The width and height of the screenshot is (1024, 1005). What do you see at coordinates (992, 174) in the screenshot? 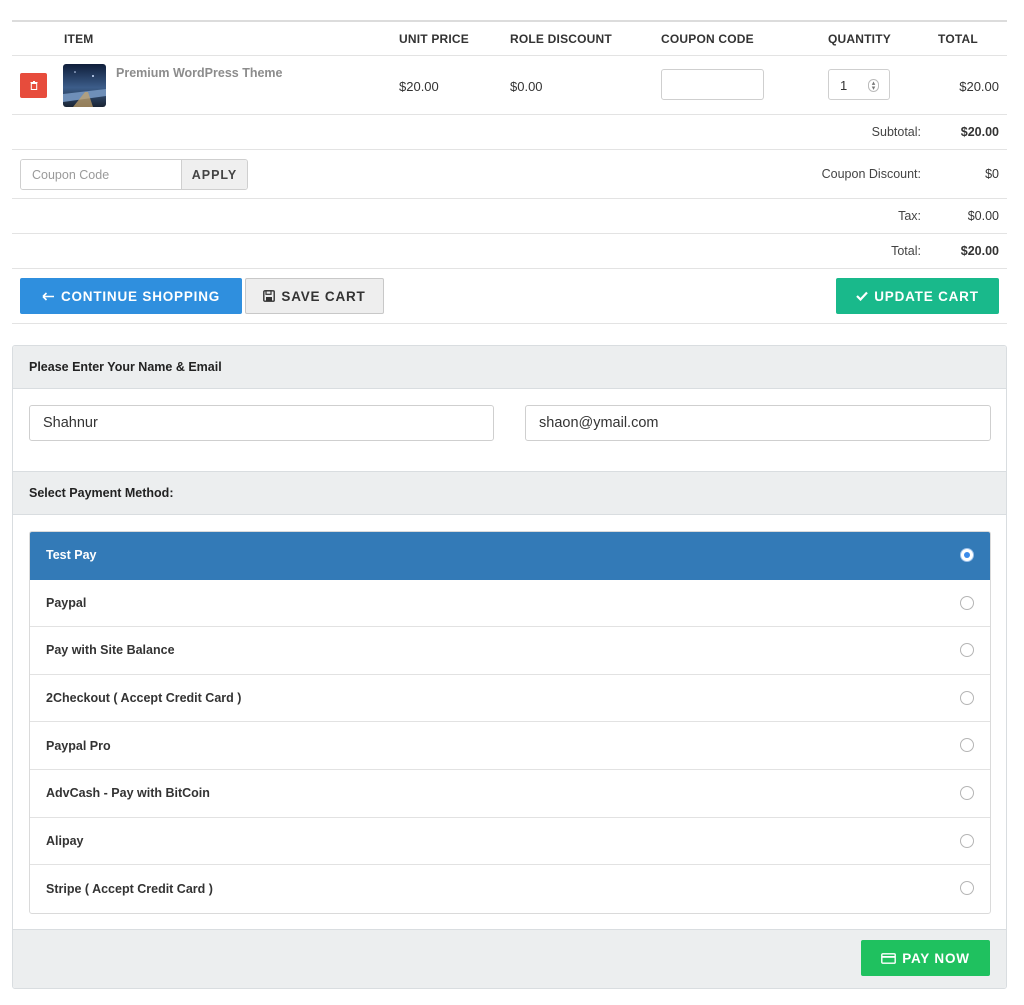
I see `coupon-discount-value: $0` at bounding box center [992, 174].